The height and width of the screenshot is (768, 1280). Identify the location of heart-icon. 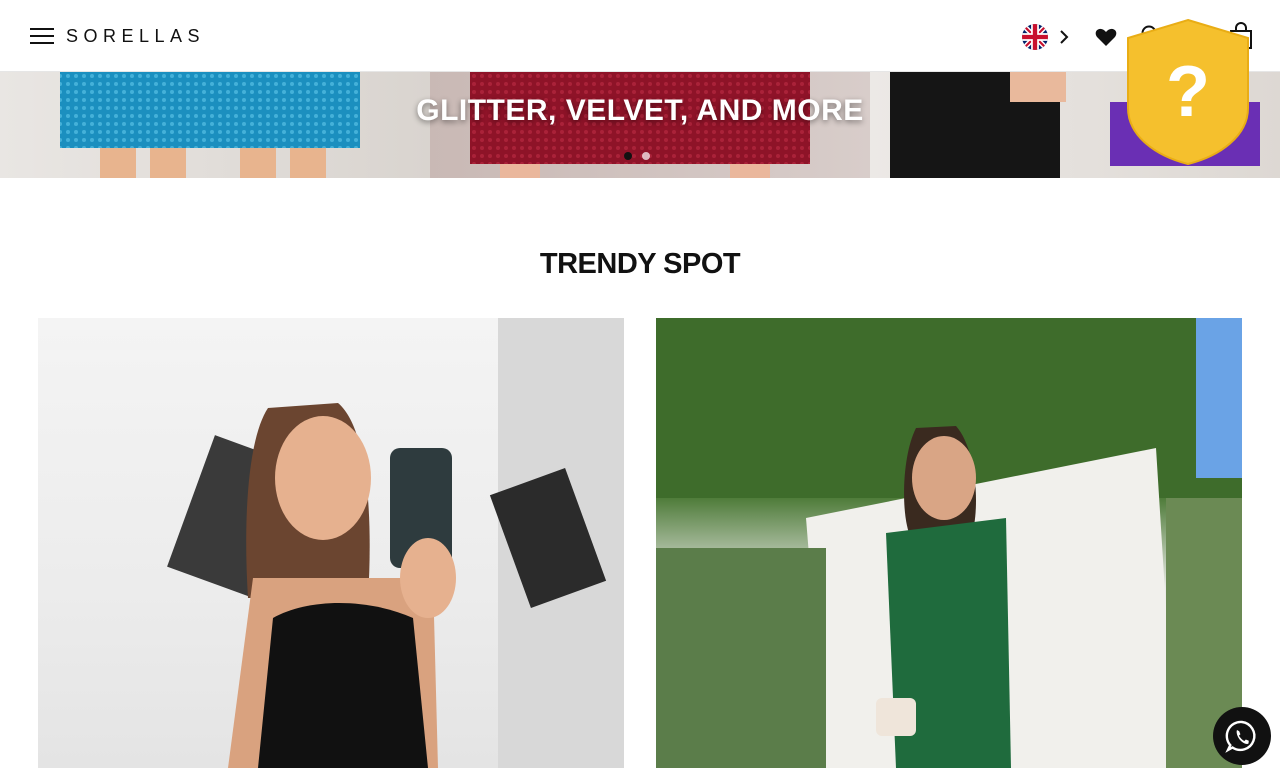
(1106, 37).